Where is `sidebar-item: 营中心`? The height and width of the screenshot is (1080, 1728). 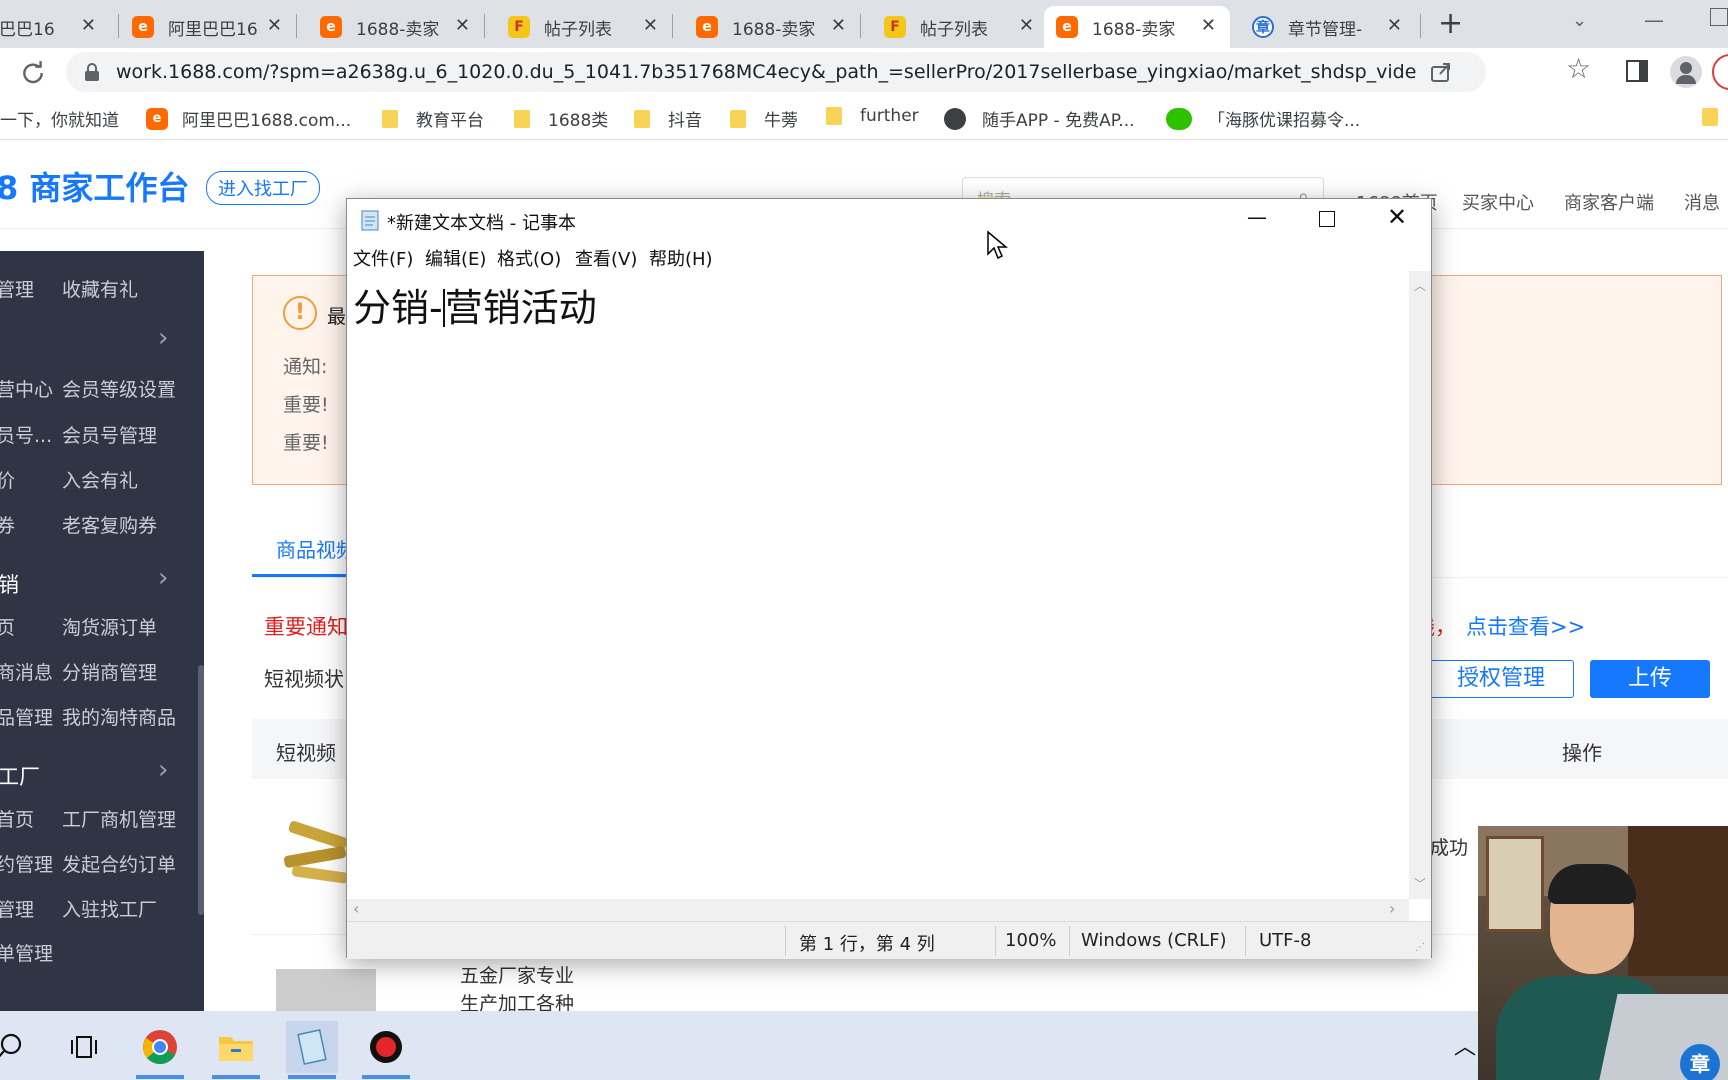 sidebar-item: 营中心 is located at coordinates (26, 388).